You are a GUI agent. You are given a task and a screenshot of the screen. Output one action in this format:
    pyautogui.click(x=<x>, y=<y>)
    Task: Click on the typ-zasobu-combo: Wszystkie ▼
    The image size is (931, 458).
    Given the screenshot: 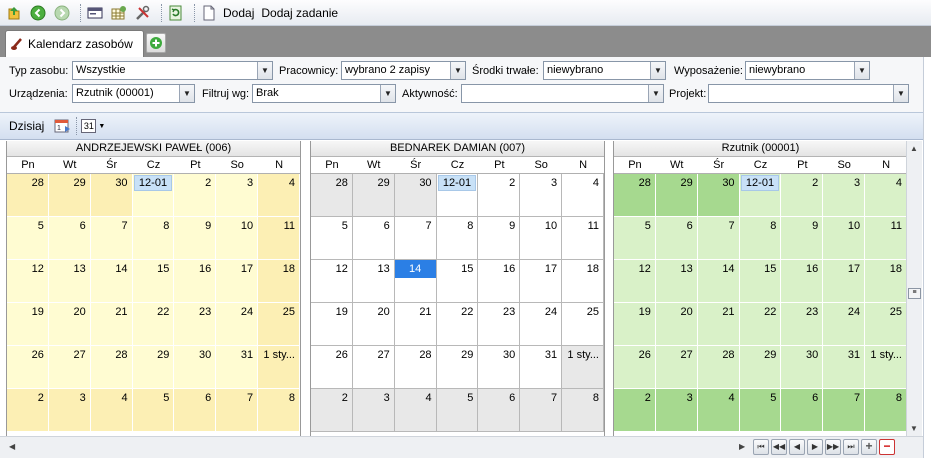 What is the action you would take?
    pyautogui.click(x=172, y=70)
    